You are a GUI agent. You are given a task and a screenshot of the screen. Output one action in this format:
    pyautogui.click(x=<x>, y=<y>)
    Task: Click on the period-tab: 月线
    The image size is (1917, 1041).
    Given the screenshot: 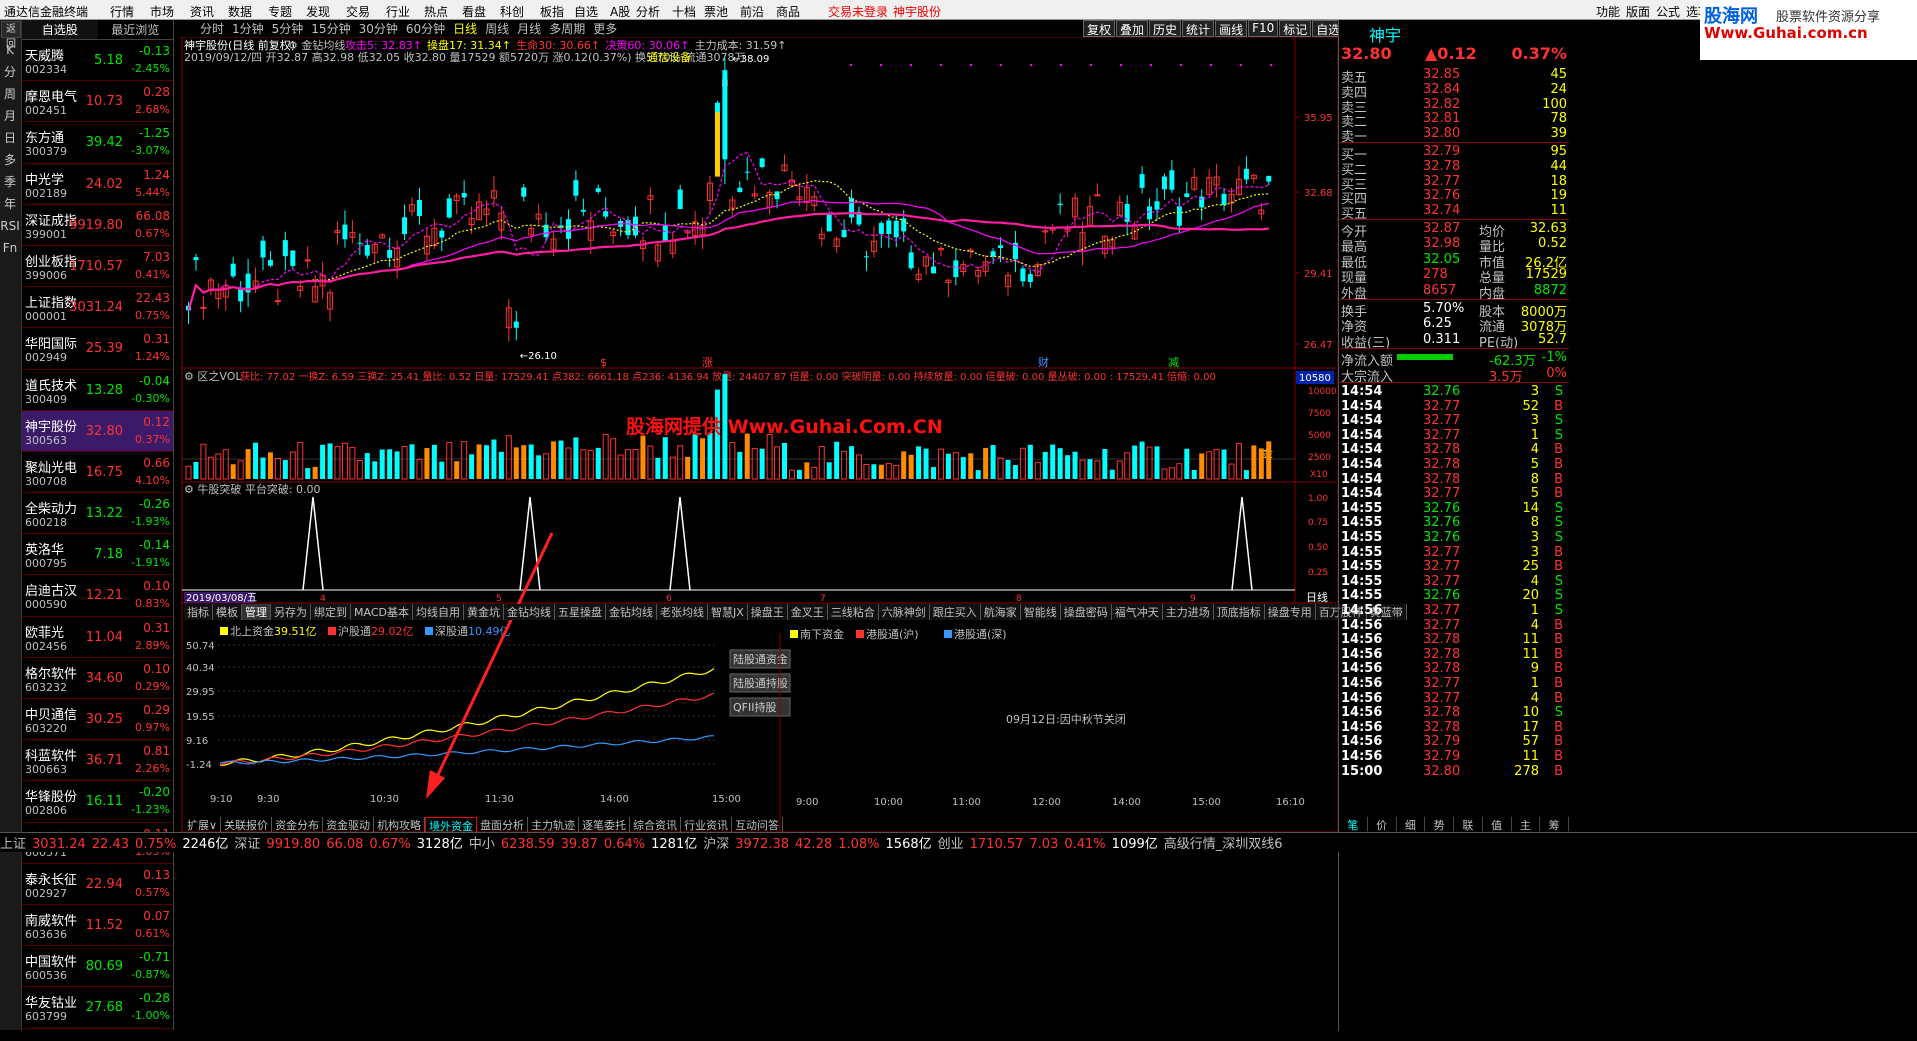 What is the action you would take?
    pyautogui.click(x=529, y=29)
    